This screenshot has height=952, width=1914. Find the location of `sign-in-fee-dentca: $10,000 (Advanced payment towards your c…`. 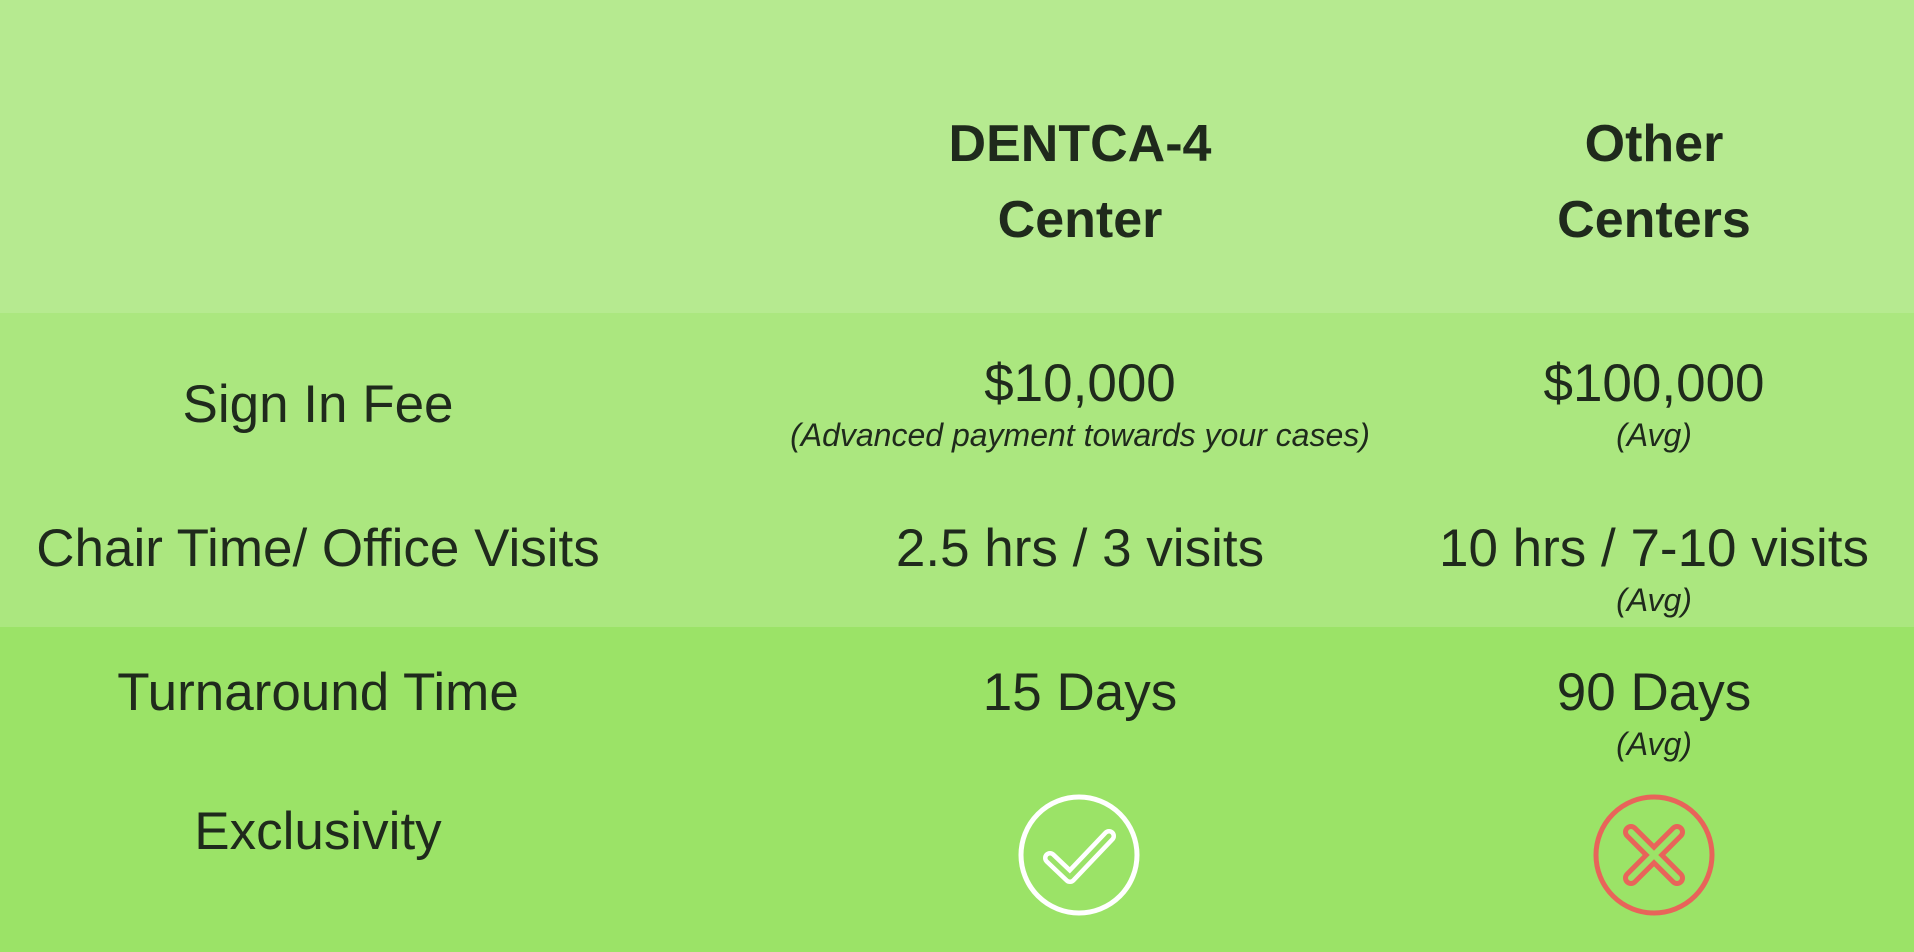

sign-in-fee-dentca: $10,000 (Advanced payment towards your c… is located at coordinates (1080, 403).